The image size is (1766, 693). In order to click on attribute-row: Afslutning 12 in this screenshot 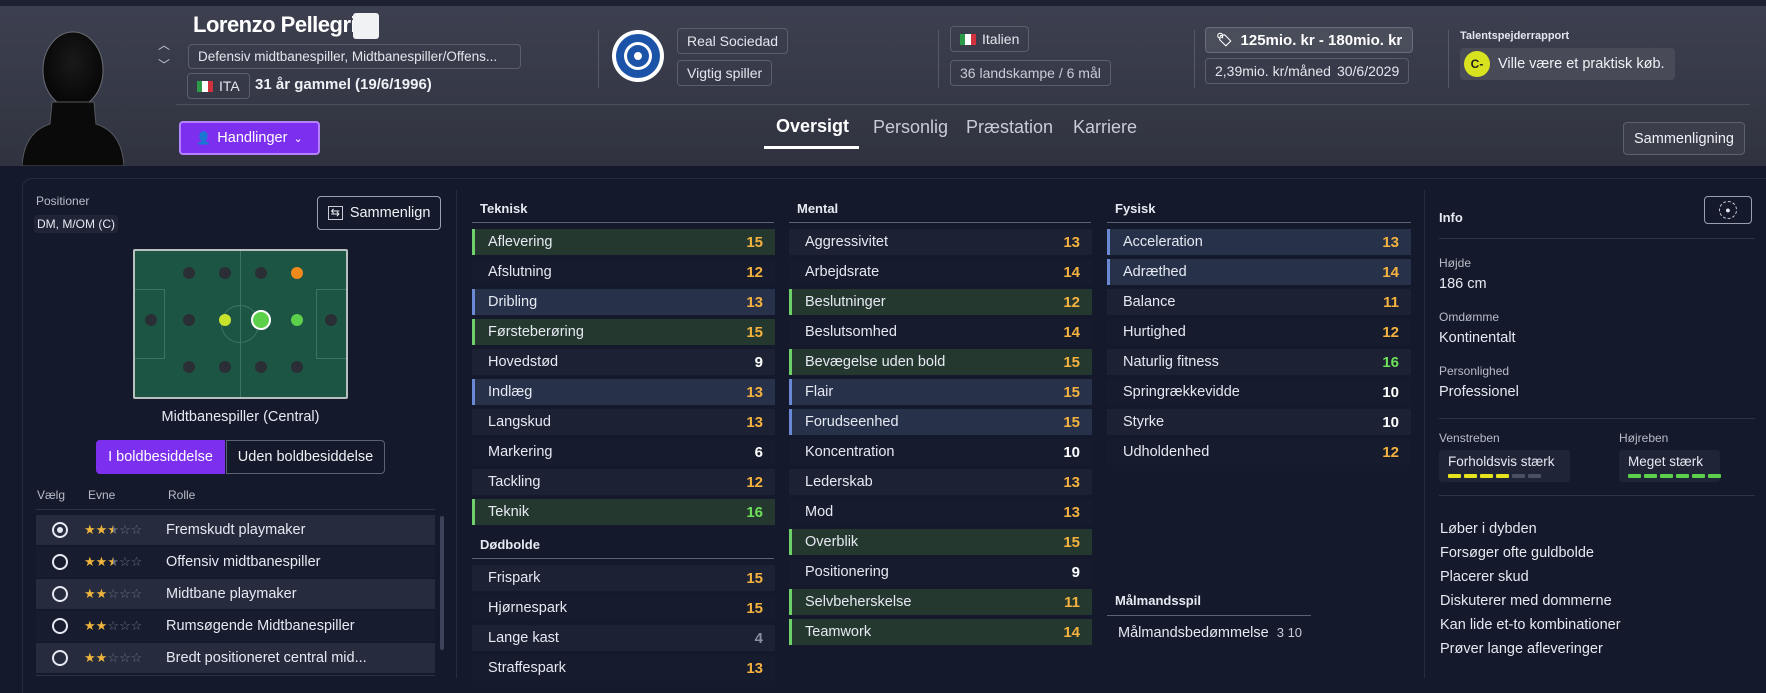, I will do `click(623, 272)`.